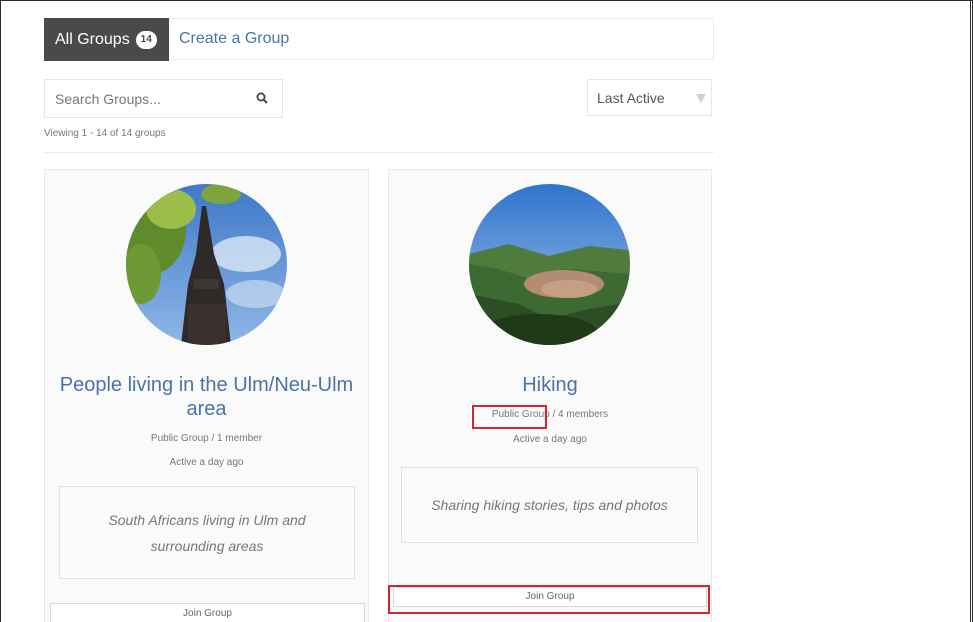  Describe the element at coordinates (145, 98) in the screenshot. I see `search-input` at that location.